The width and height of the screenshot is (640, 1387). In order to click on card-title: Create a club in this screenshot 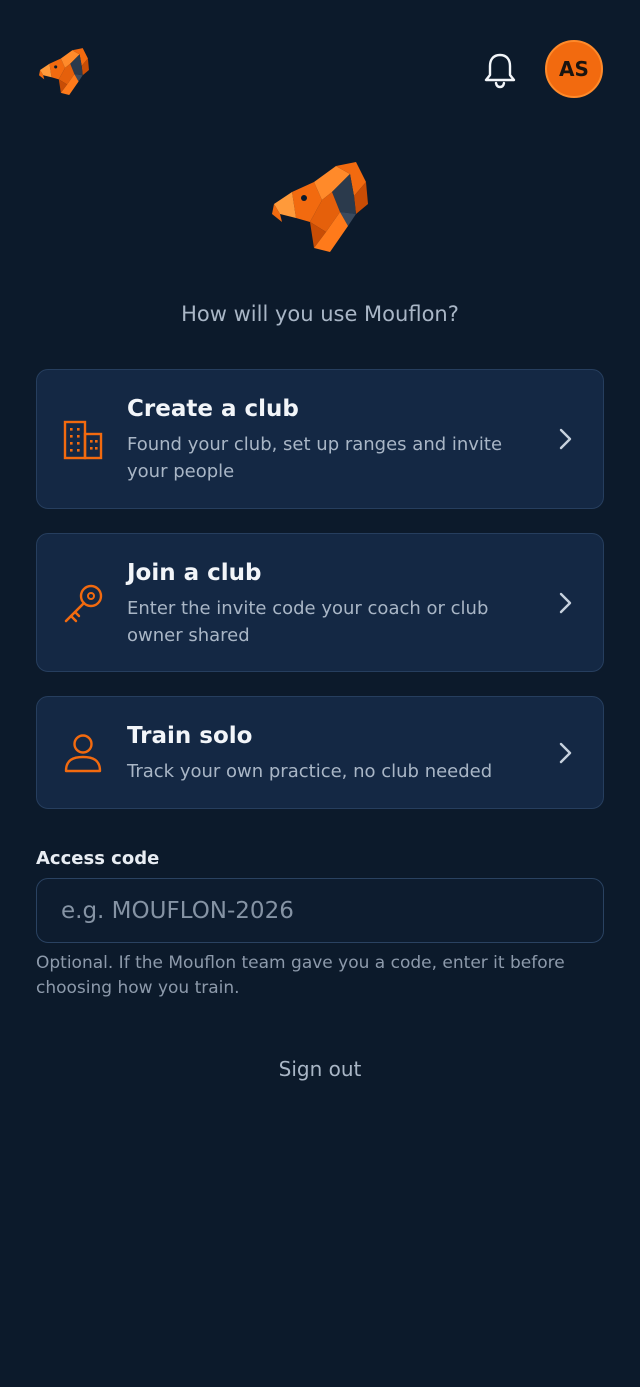, I will do `click(213, 409)`.